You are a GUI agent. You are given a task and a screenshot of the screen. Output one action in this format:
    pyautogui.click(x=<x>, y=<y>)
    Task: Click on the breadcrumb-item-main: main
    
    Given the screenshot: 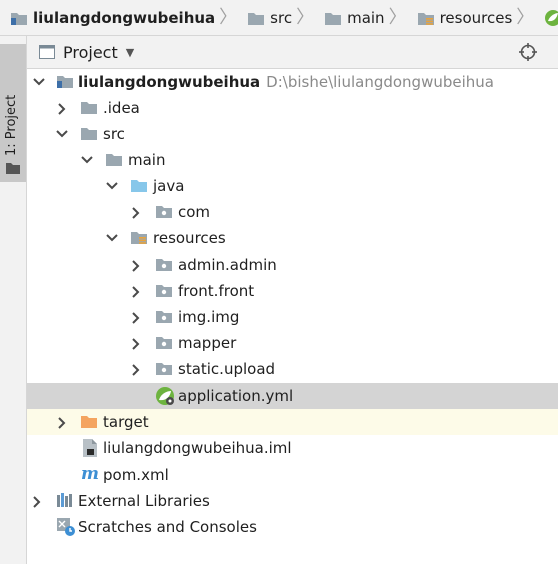 What is the action you would take?
    pyautogui.click(x=349, y=17)
    